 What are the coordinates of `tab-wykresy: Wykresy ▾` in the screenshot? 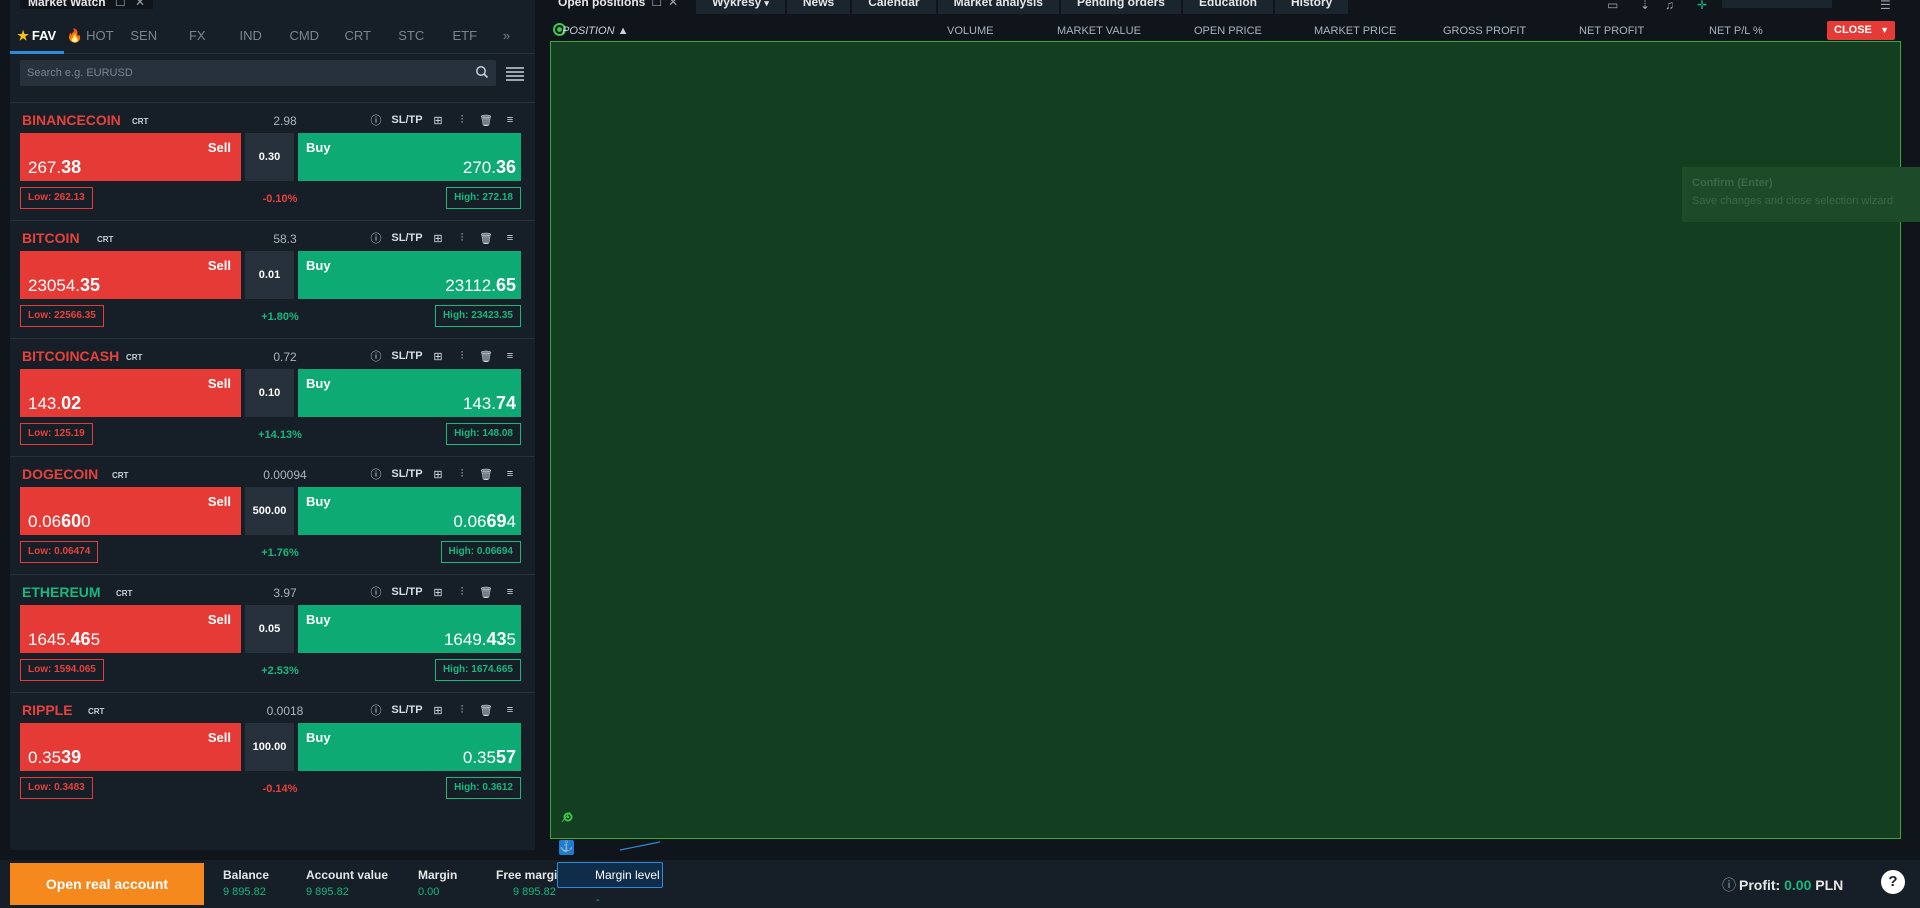 It's located at (740, 7).